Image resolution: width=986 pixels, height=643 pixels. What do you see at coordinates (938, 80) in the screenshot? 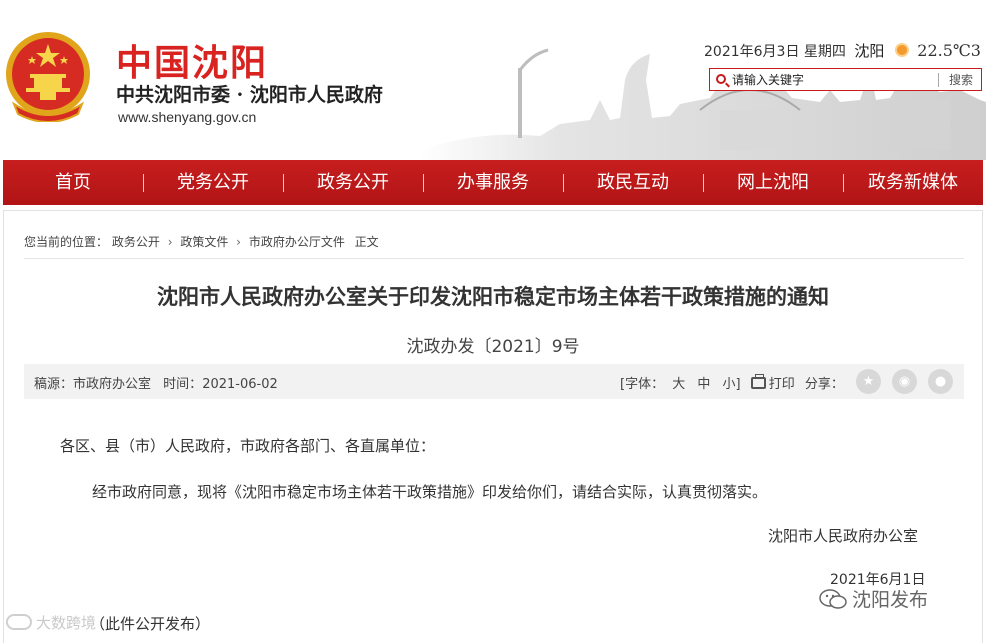
I see `search-divider` at bounding box center [938, 80].